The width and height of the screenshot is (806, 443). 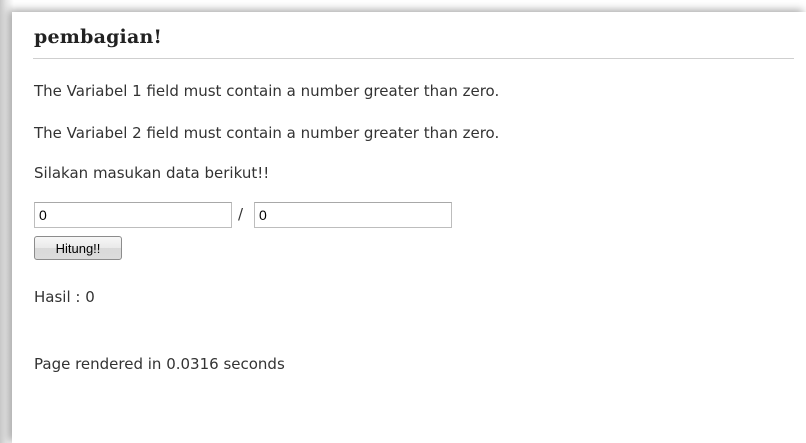 What do you see at coordinates (413, 58) in the screenshot?
I see `title-divider` at bounding box center [413, 58].